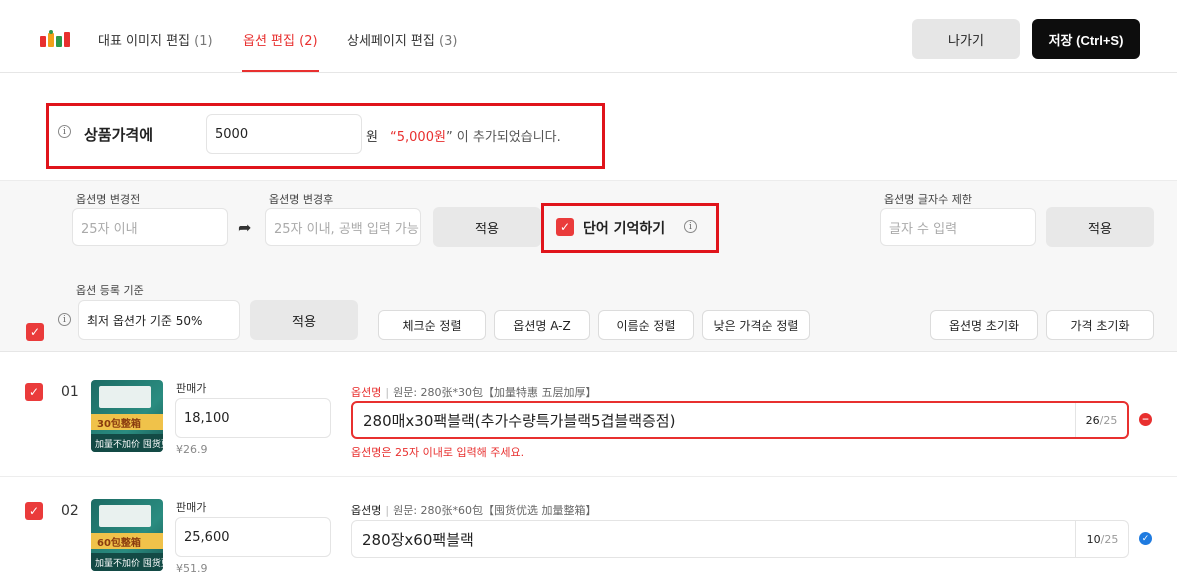 This screenshot has height=580, width=1177. I want to click on tab-option-edit-label: 옵션 편집, so click(269, 41).